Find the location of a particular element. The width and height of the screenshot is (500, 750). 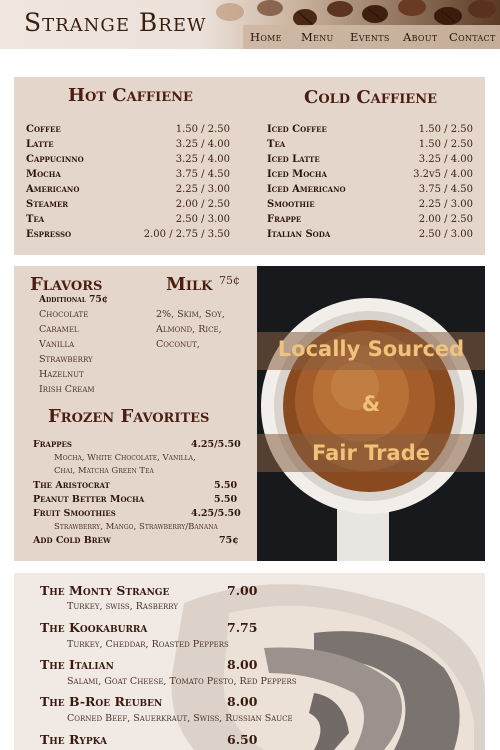

item-name: Steamer is located at coordinates (47, 204).